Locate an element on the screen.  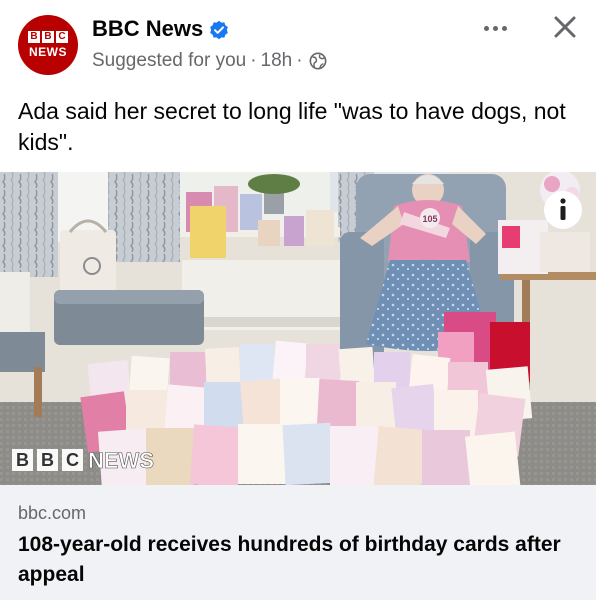
more-options-icon is located at coordinates (495, 28).